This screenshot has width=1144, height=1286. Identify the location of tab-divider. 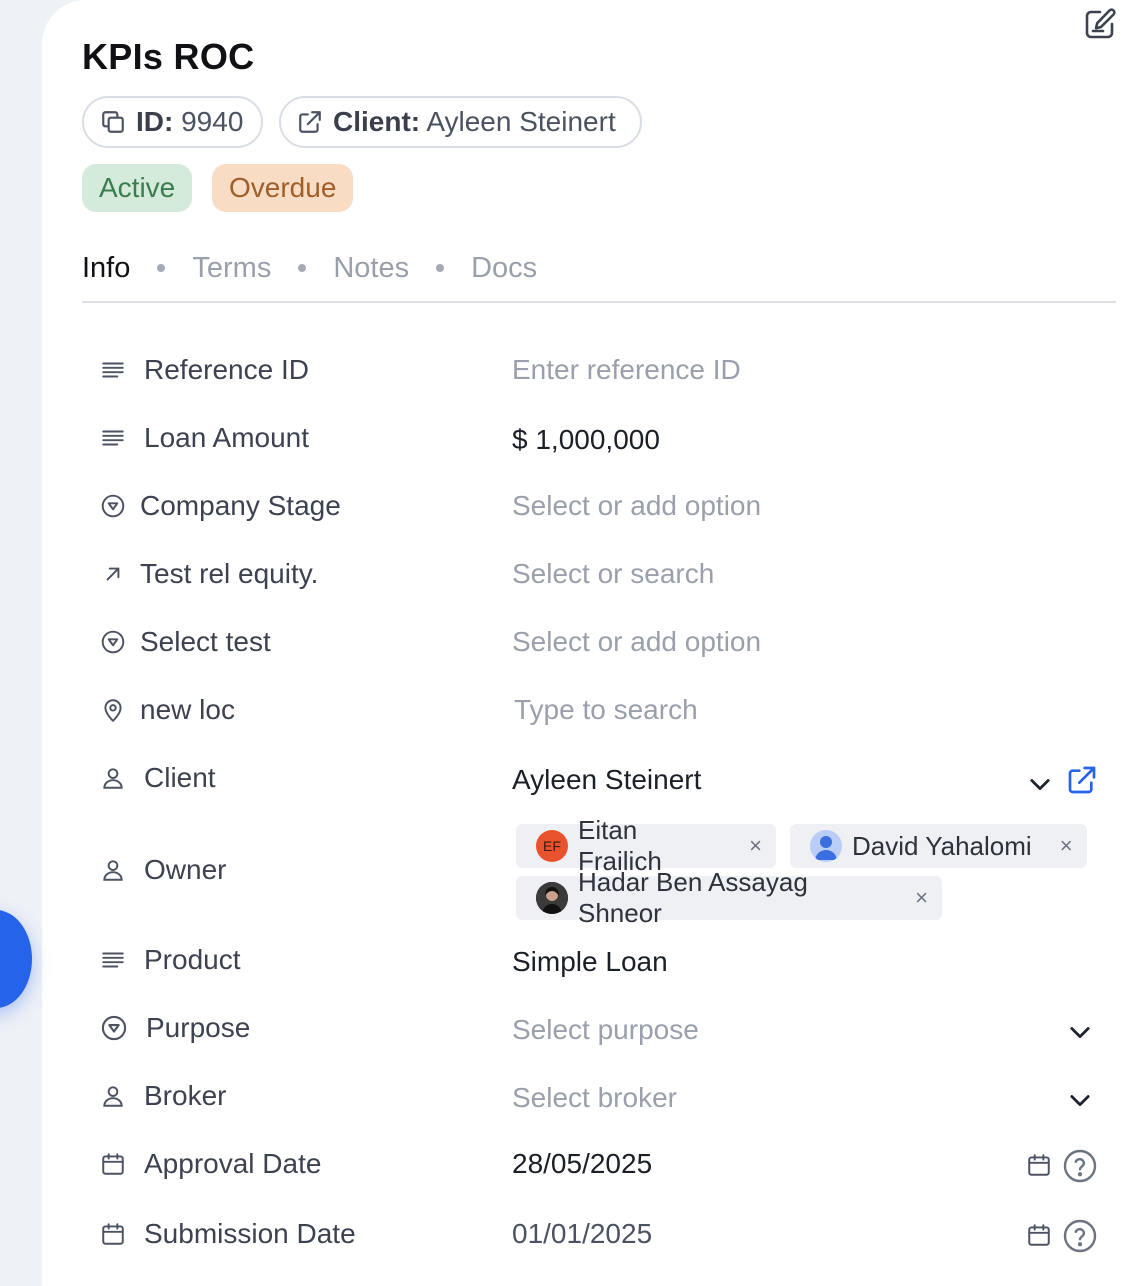
(599, 302).